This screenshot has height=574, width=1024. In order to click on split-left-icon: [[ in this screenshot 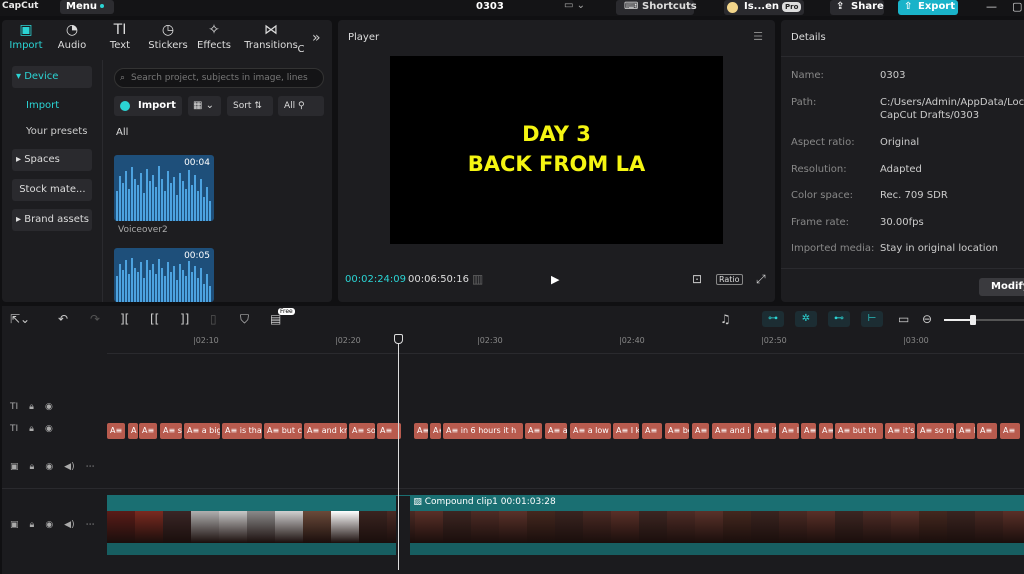, I will do `click(154, 319)`.